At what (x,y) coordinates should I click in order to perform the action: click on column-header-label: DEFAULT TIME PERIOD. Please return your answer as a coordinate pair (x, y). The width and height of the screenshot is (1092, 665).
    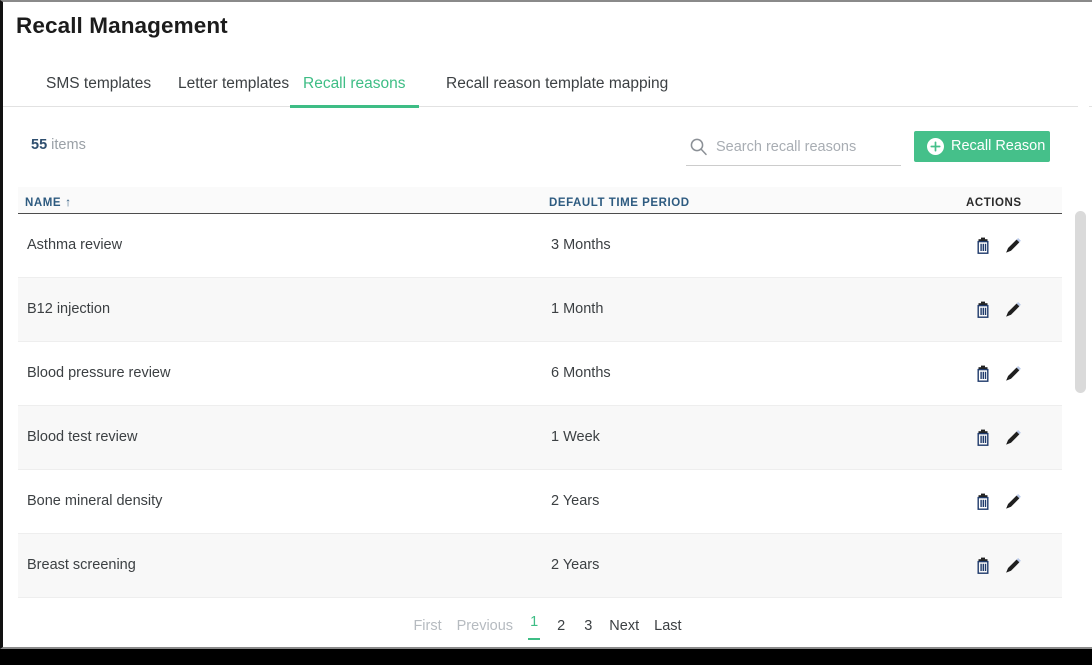
    Looking at the image, I should click on (619, 203).